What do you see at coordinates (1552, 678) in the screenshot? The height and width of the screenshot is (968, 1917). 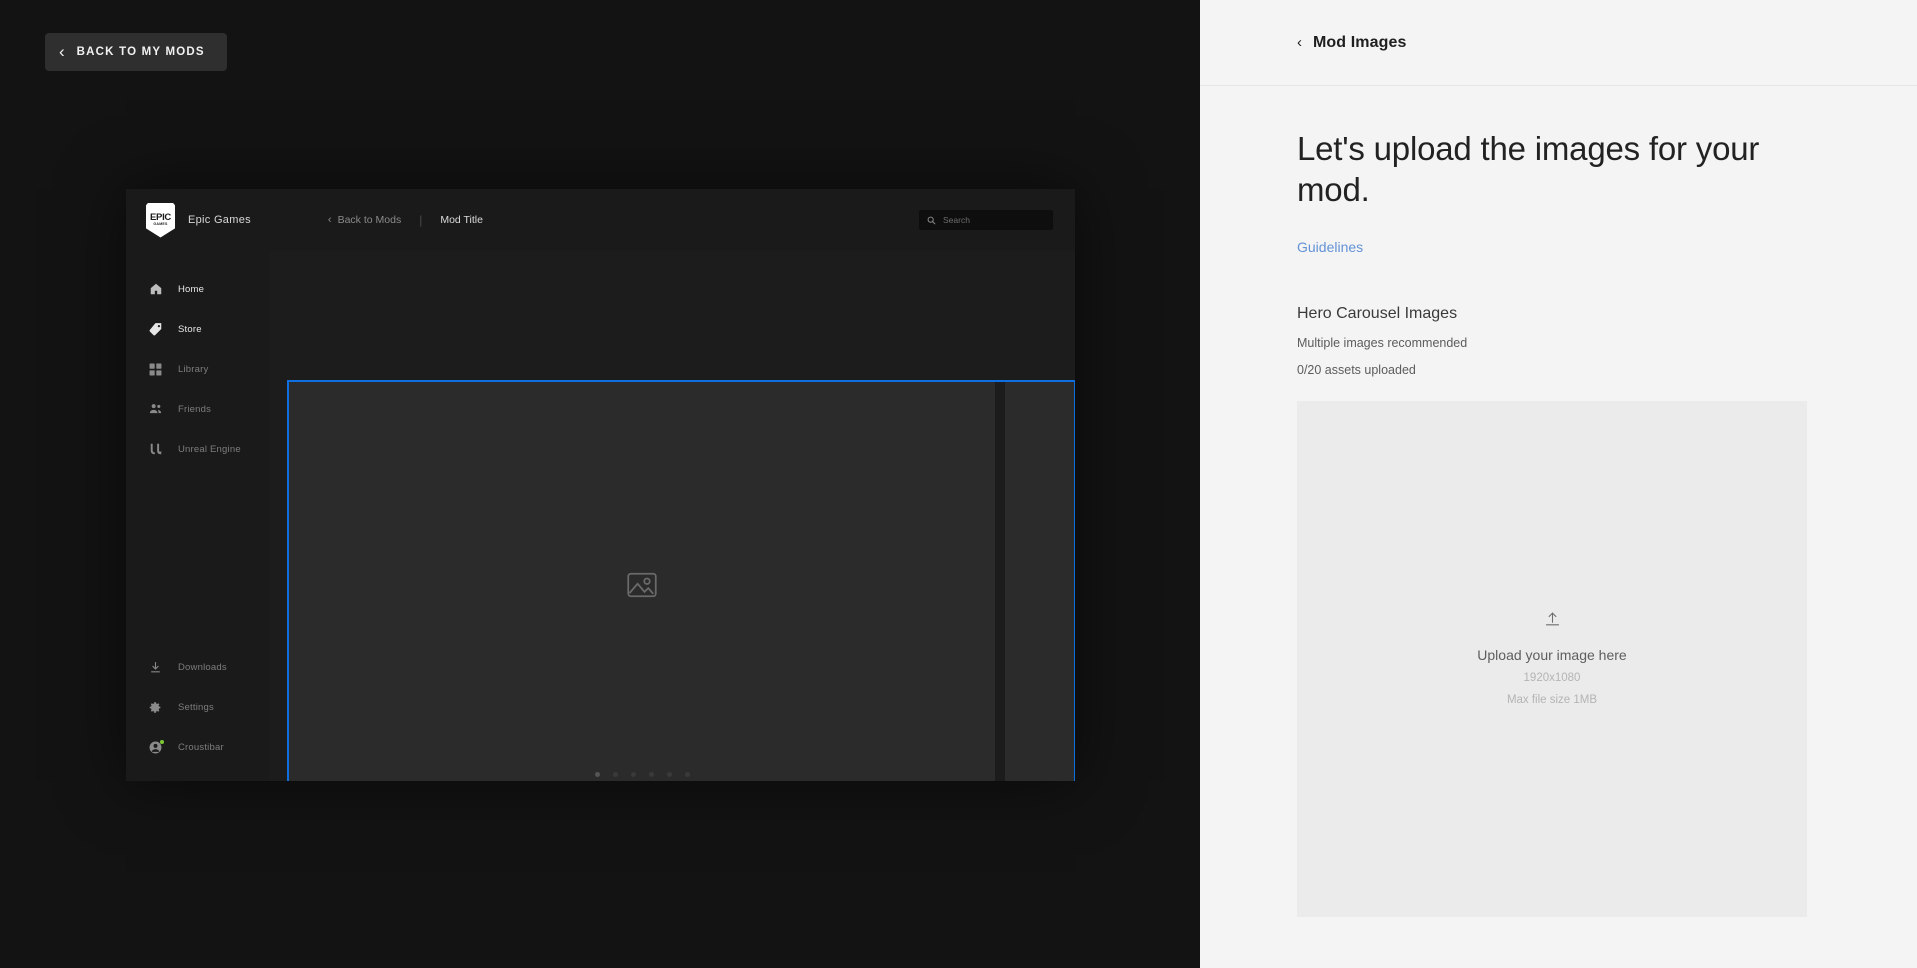 I see `dropzone-dimensions: 1920x1080` at bounding box center [1552, 678].